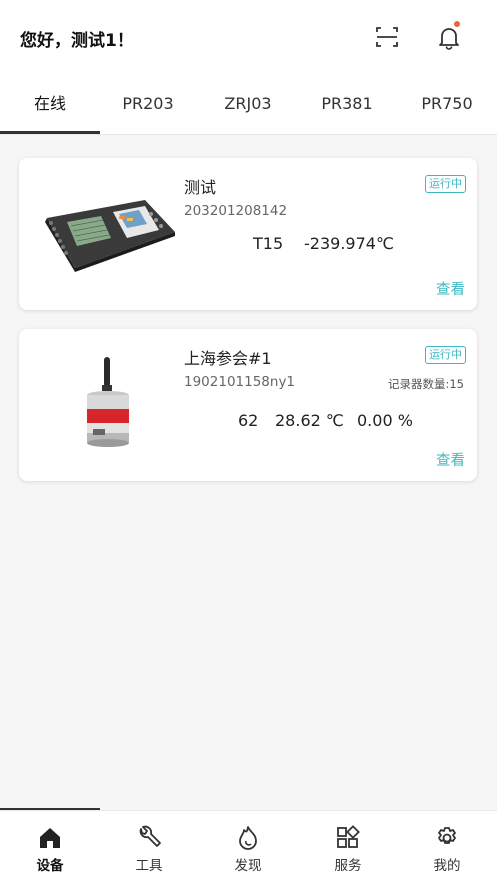  Describe the element at coordinates (108, 402) in the screenshot. I see `wireless-logger-image` at that location.